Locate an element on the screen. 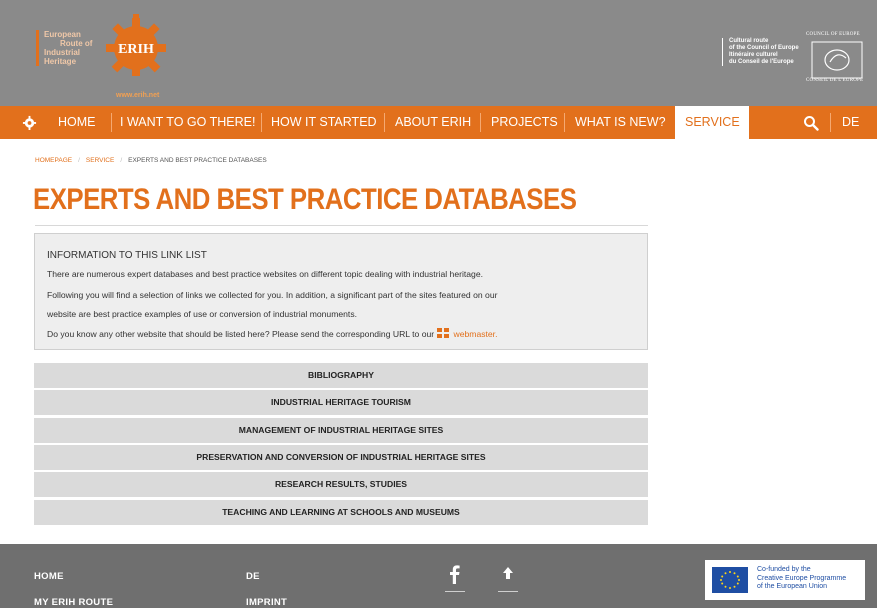 Image resolution: width=877 pixels, height=608 pixels. nav-what-is-new: WHAT IS NEW? is located at coordinates (620, 122).